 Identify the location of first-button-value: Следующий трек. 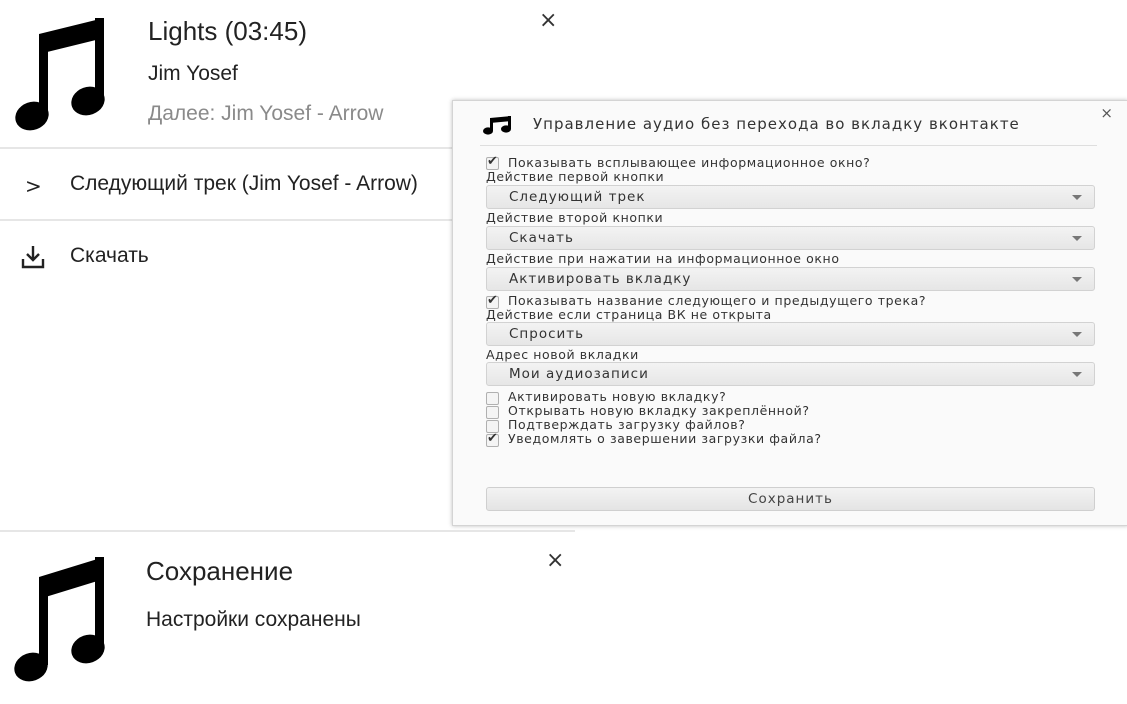
(577, 197).